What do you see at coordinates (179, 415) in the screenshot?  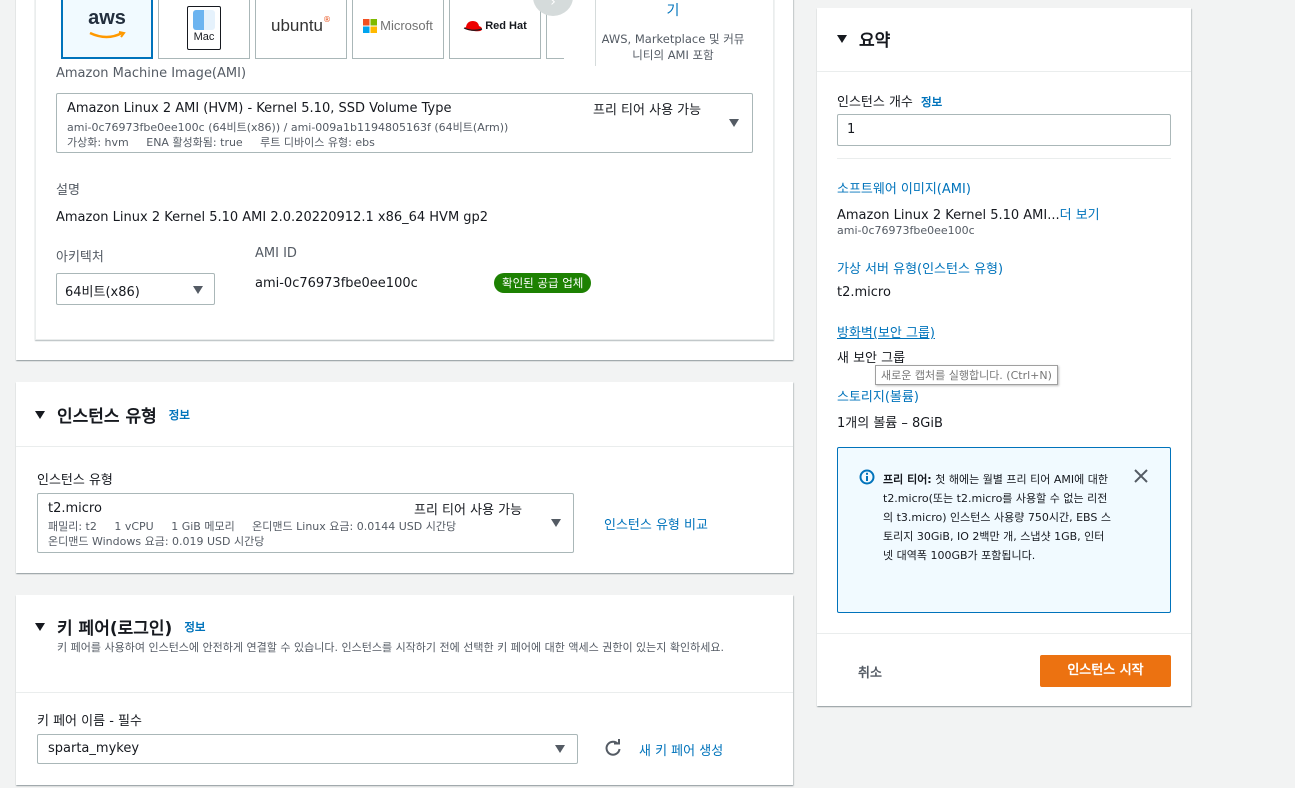 I see `instance-type-info-link: 정보` at bounding box center [179, 415].